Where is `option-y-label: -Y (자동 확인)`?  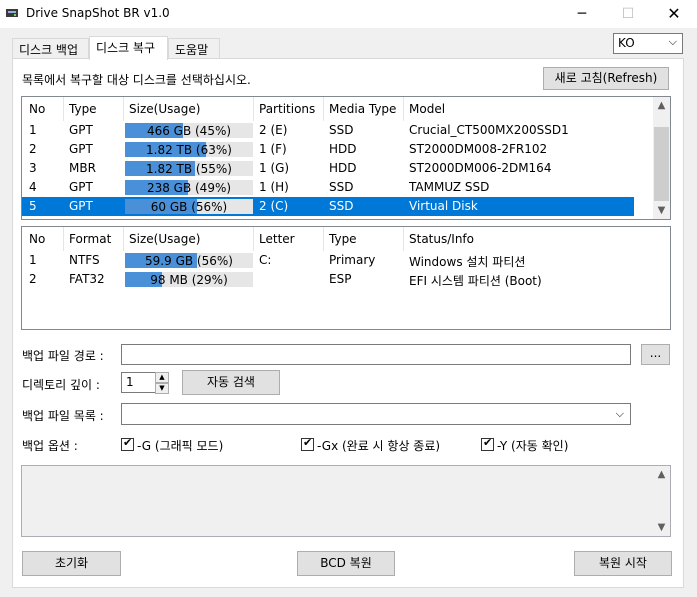 option-y-label: -Y (자동 확인) is located at coordinates (532, 445).